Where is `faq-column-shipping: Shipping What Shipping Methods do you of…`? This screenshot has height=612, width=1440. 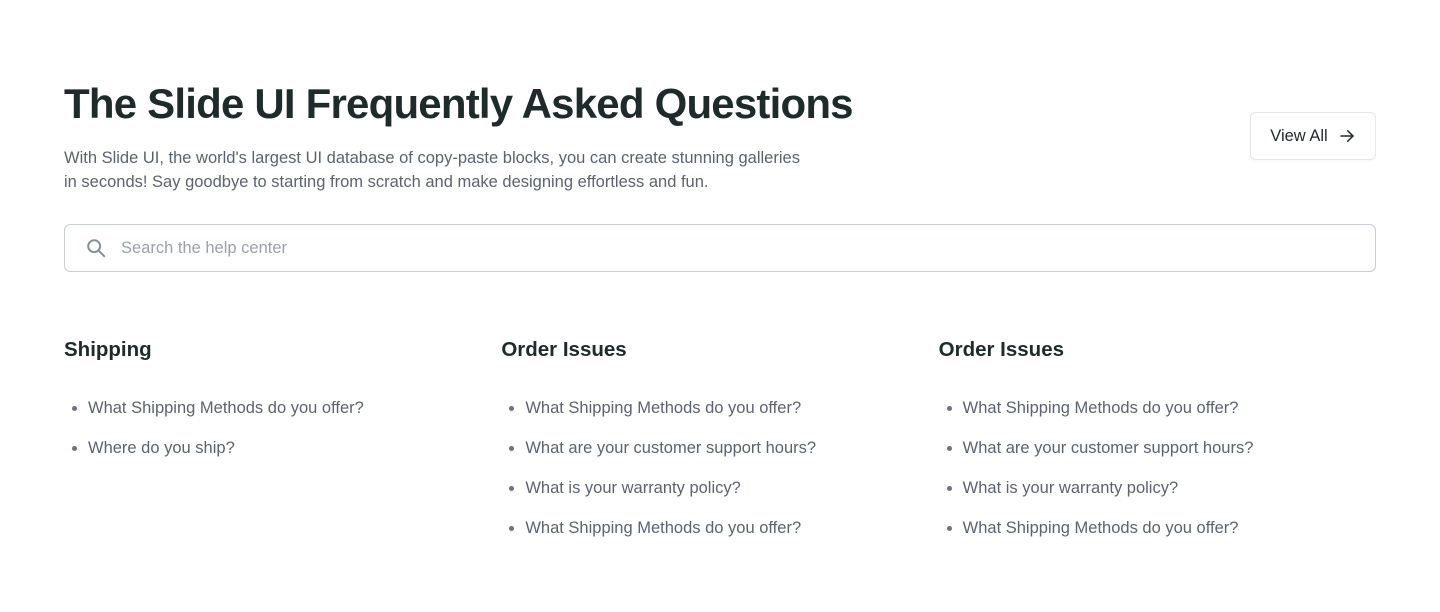
faq-column-shipping: Shipping What Shipping Methods do you of… is located at coordinates (282, 442).